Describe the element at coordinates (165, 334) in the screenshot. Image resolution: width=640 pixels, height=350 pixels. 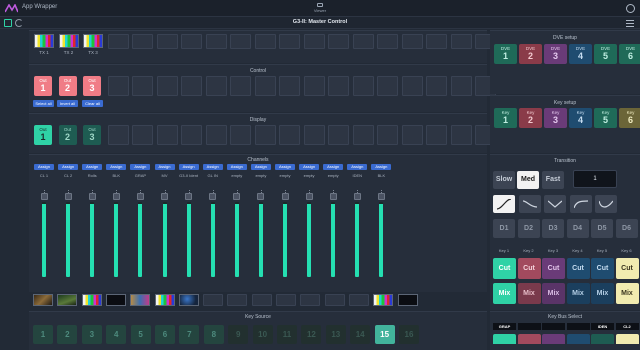
I see `keysource-button: 6` at that location.